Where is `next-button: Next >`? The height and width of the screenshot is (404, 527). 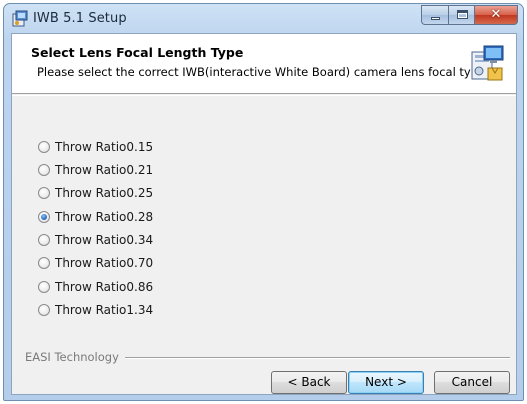 next-button: Next > is located at coordinates (386, 382).